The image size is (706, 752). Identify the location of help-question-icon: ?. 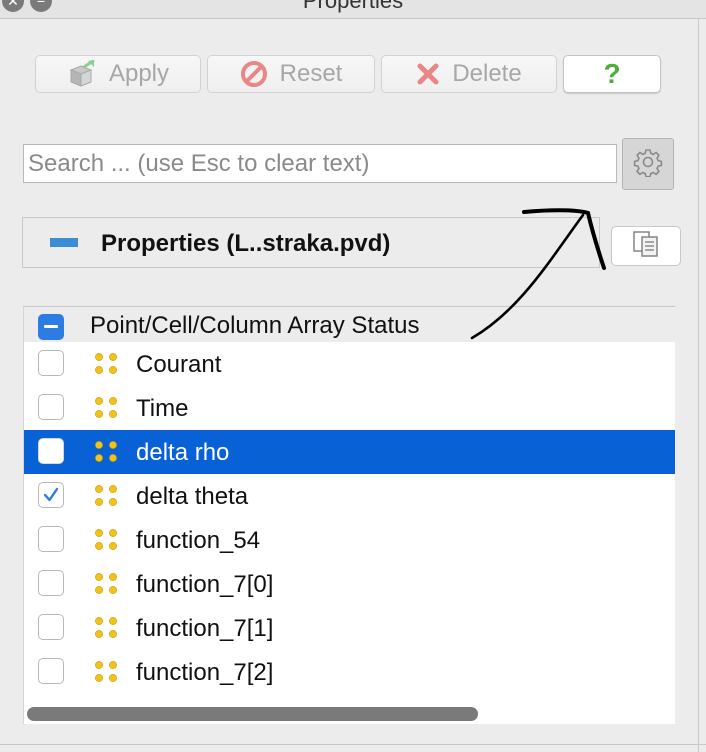
(612, 73).